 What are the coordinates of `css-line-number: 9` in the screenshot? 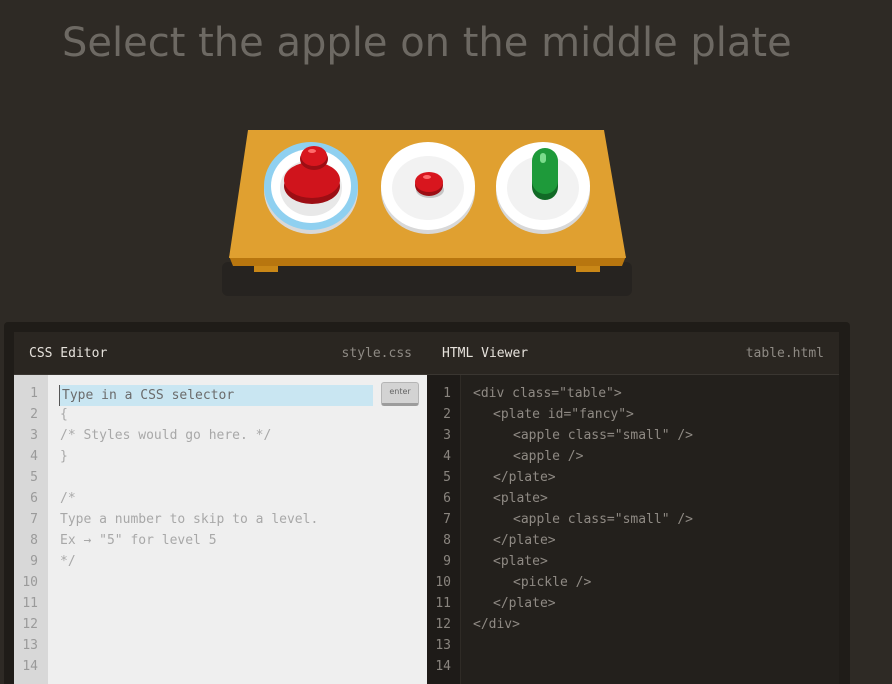 It's located at (34, 561).